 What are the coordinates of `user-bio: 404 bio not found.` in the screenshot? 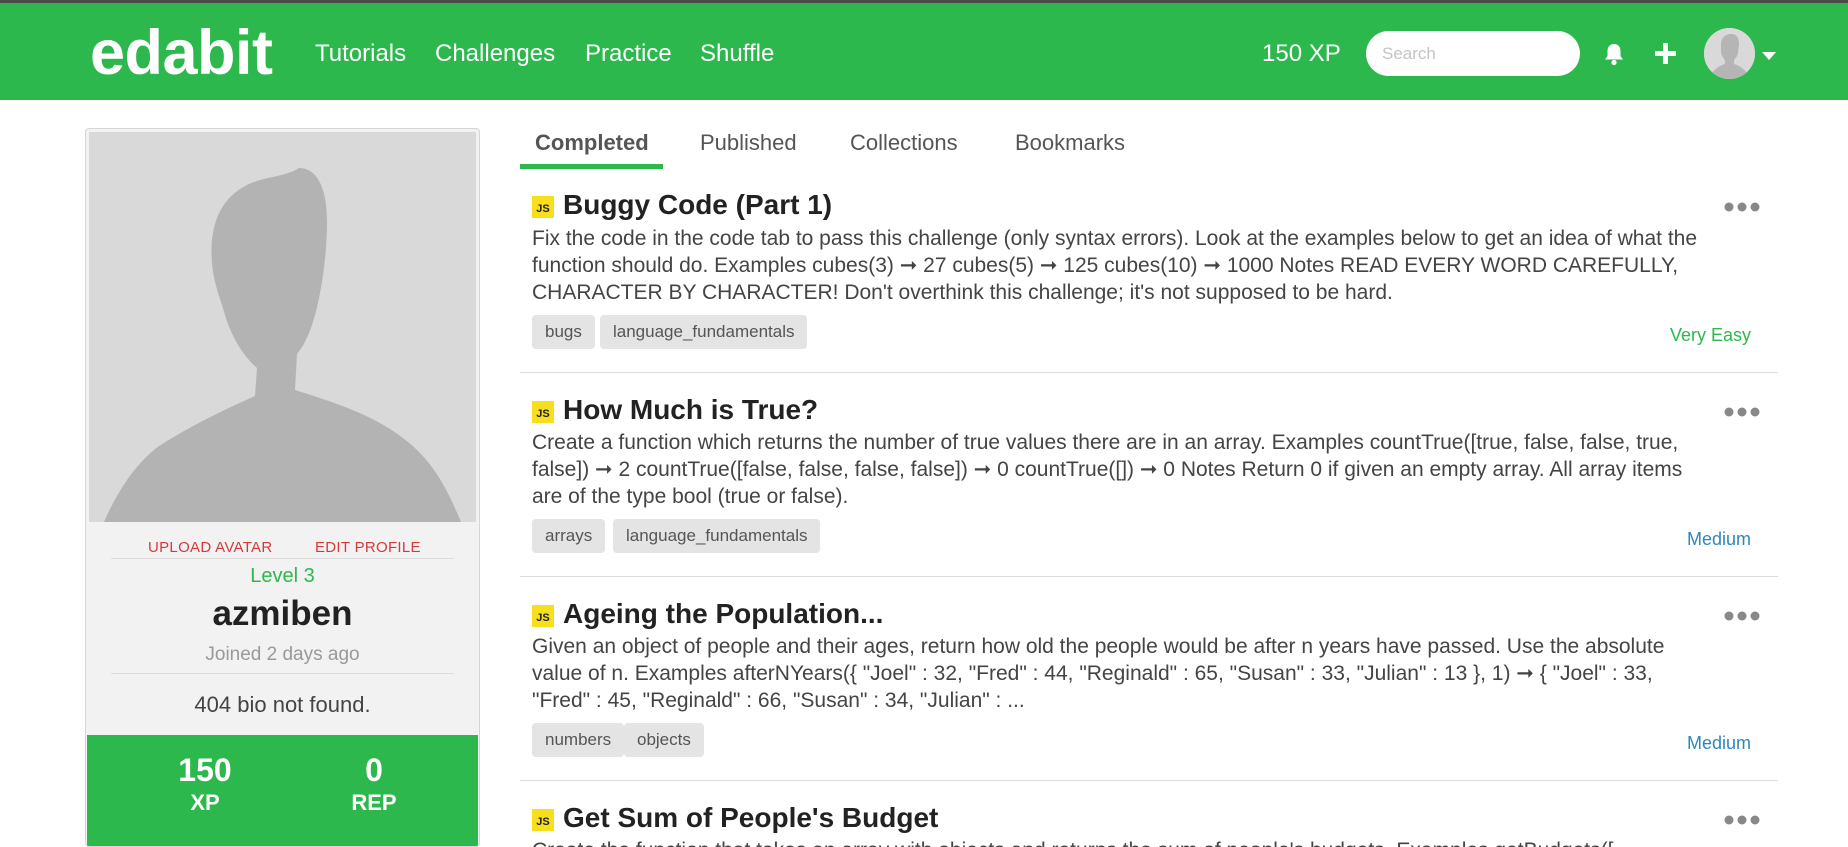 It's located at (282, 704).